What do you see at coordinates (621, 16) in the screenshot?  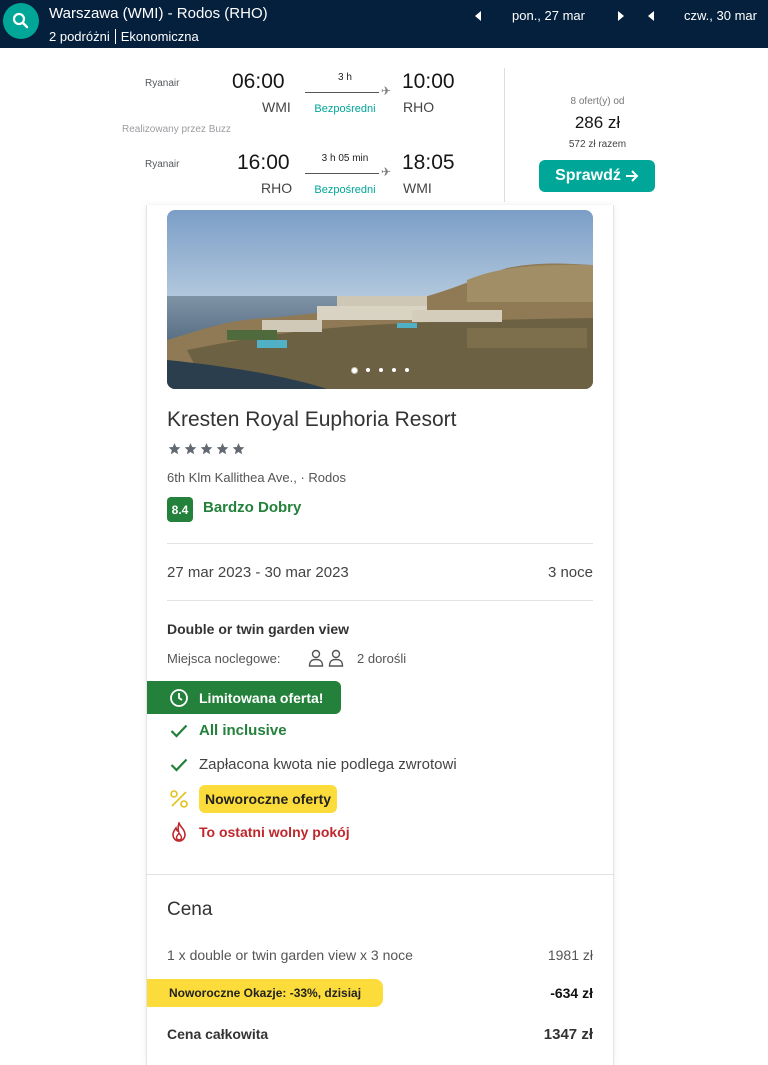 I see `next-depart-date-icon` at bounding box center [621, 16].